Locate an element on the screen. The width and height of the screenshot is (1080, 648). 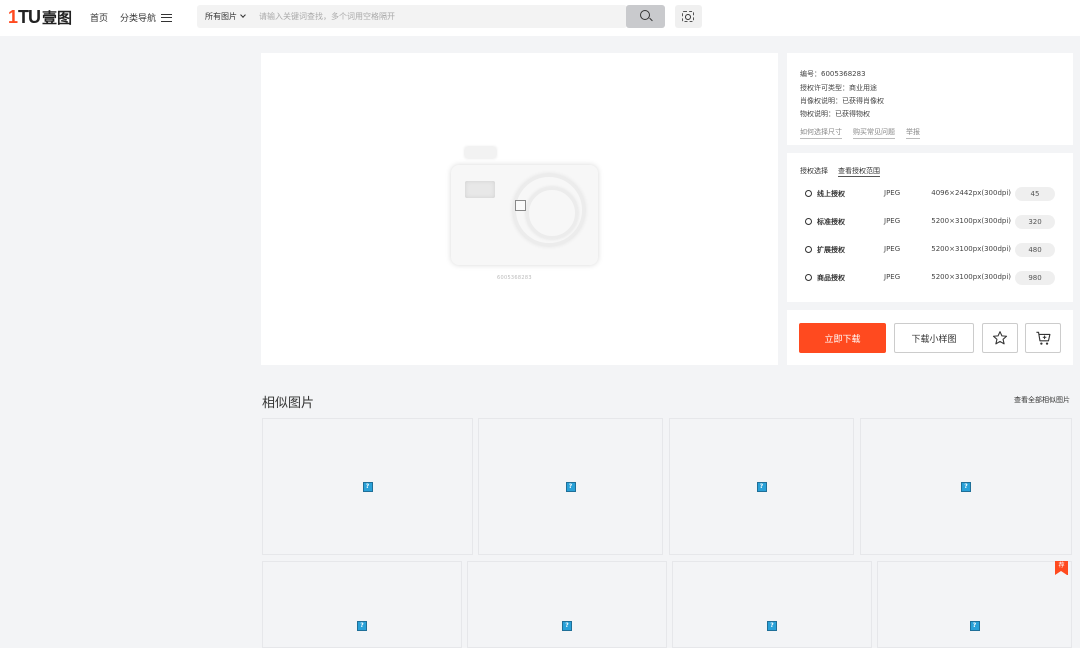
logo-text: 壹图 is located at coordinates (57, 17).